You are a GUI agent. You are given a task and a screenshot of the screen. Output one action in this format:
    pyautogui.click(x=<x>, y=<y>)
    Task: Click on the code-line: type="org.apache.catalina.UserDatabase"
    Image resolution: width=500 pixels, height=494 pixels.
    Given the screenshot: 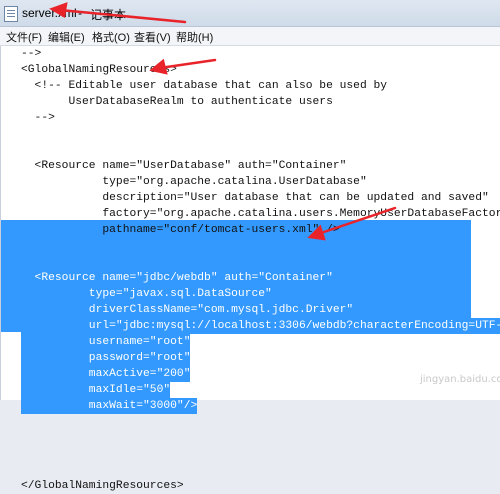 What is the action you would take?
    pyautogui.click(x=250, y=182)
    